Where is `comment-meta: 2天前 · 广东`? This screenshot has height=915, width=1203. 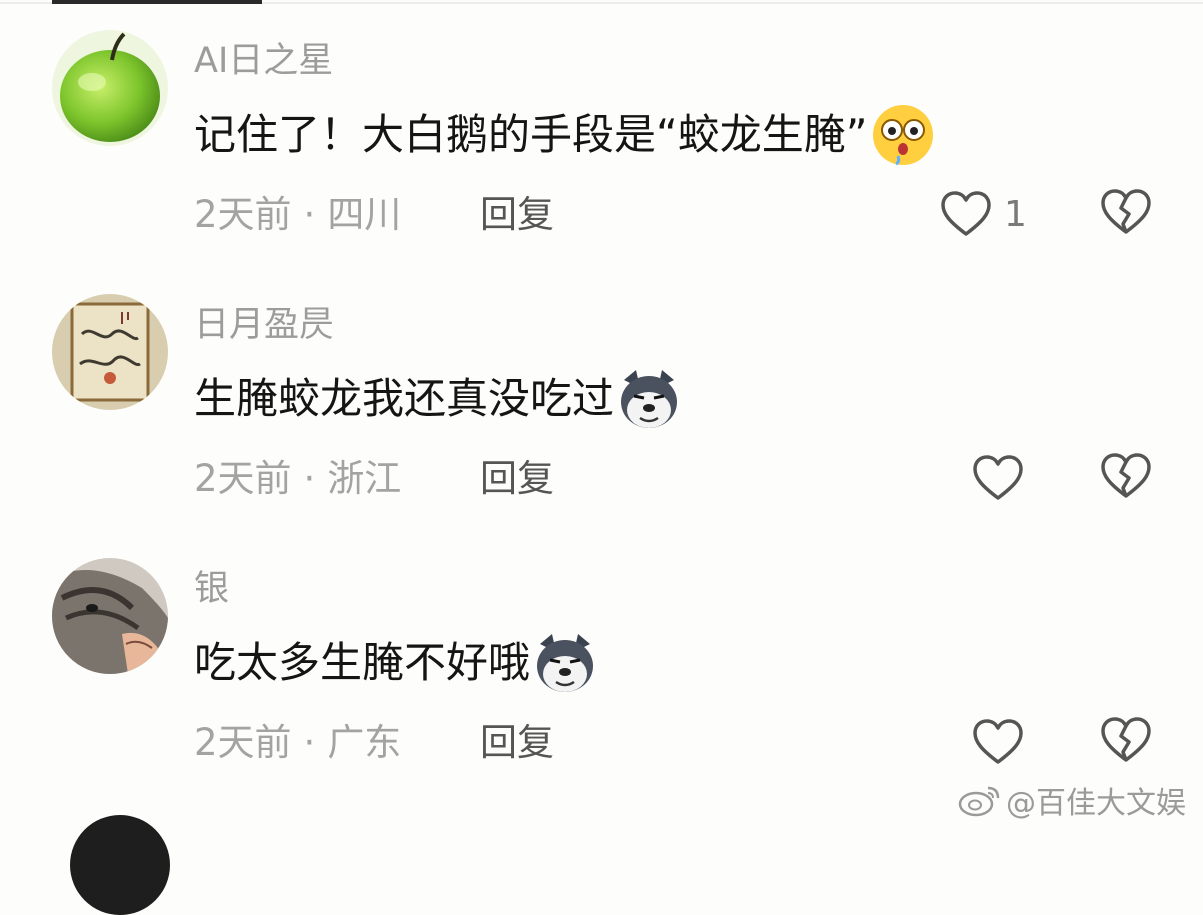
comment-meta: 2天前 · 广东 is located at coordinates (297, 742).